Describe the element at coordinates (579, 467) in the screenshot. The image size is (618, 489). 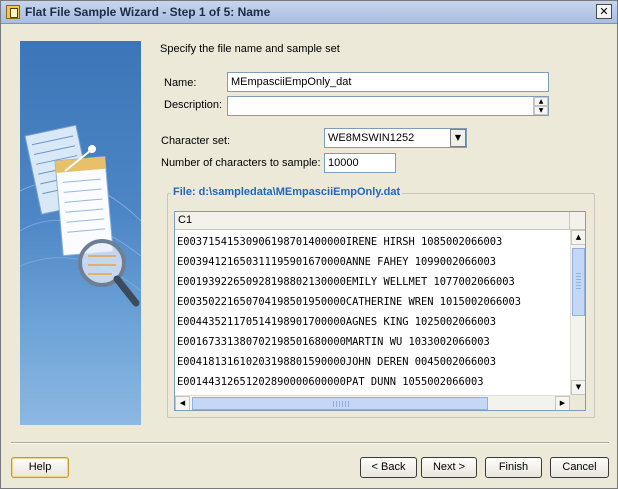
I see `cancel-button: Cancel` at that location.